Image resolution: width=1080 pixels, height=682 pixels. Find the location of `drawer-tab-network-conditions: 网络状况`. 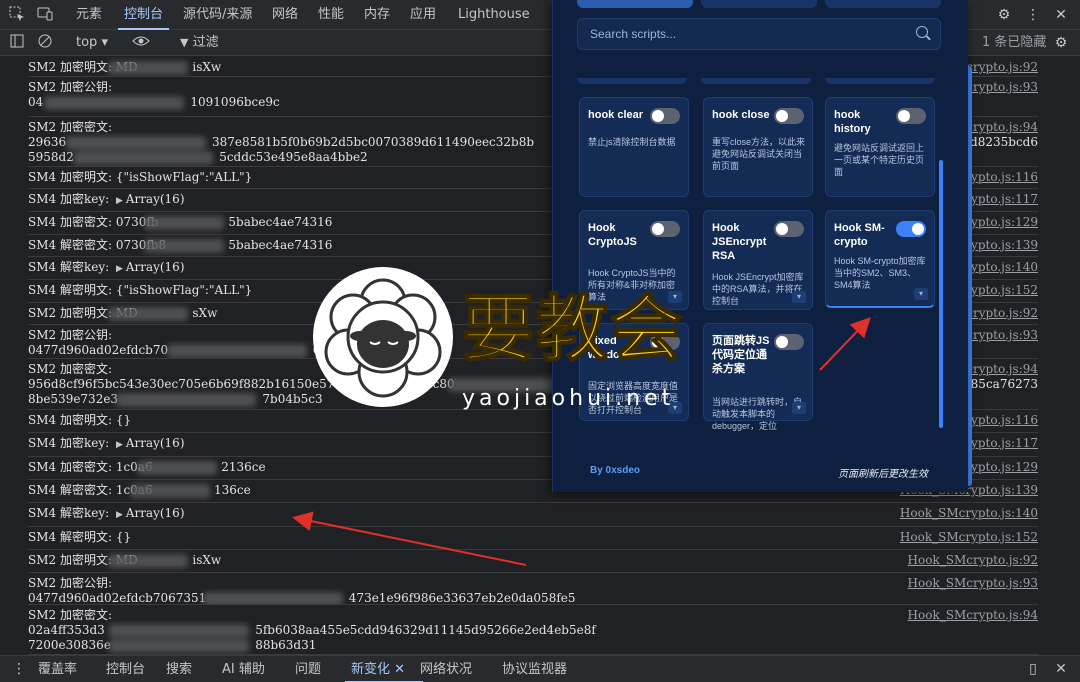

drawer-tab-network-conditions: 网络状况 is located at coordinates (446, 669).